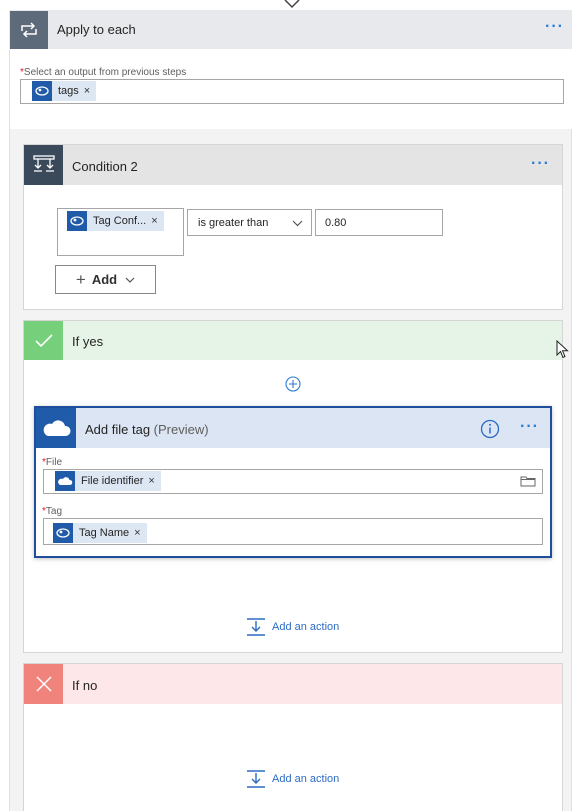 Image resolution: width=572 pixels, height=811 pixels. Describe the element at coordinates (379, 222) in the screenshot. I see `value-input: 0.80` at that location.